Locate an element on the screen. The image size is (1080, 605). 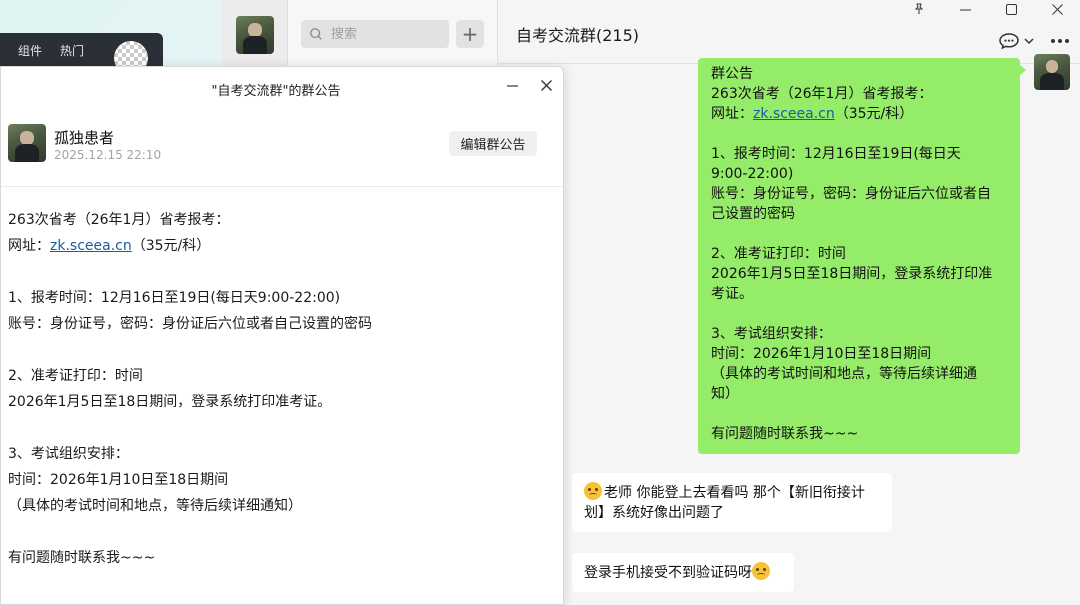
announcement-line: 时间：2026年1月10日至18日期间 is located at coordinates (118, 480).